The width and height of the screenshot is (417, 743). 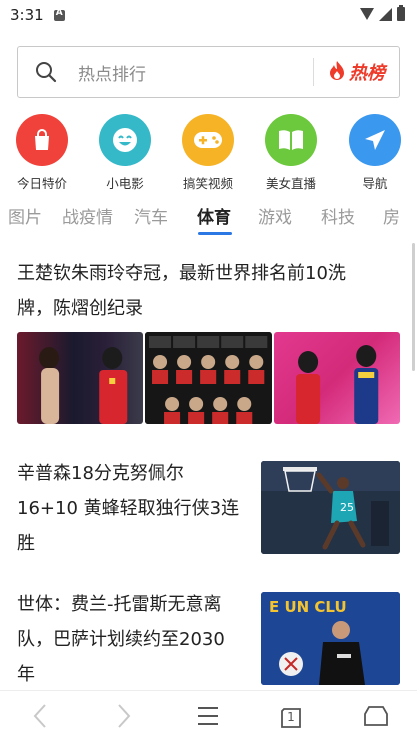 I want to click on forward-button, so click(x=124, y=717).